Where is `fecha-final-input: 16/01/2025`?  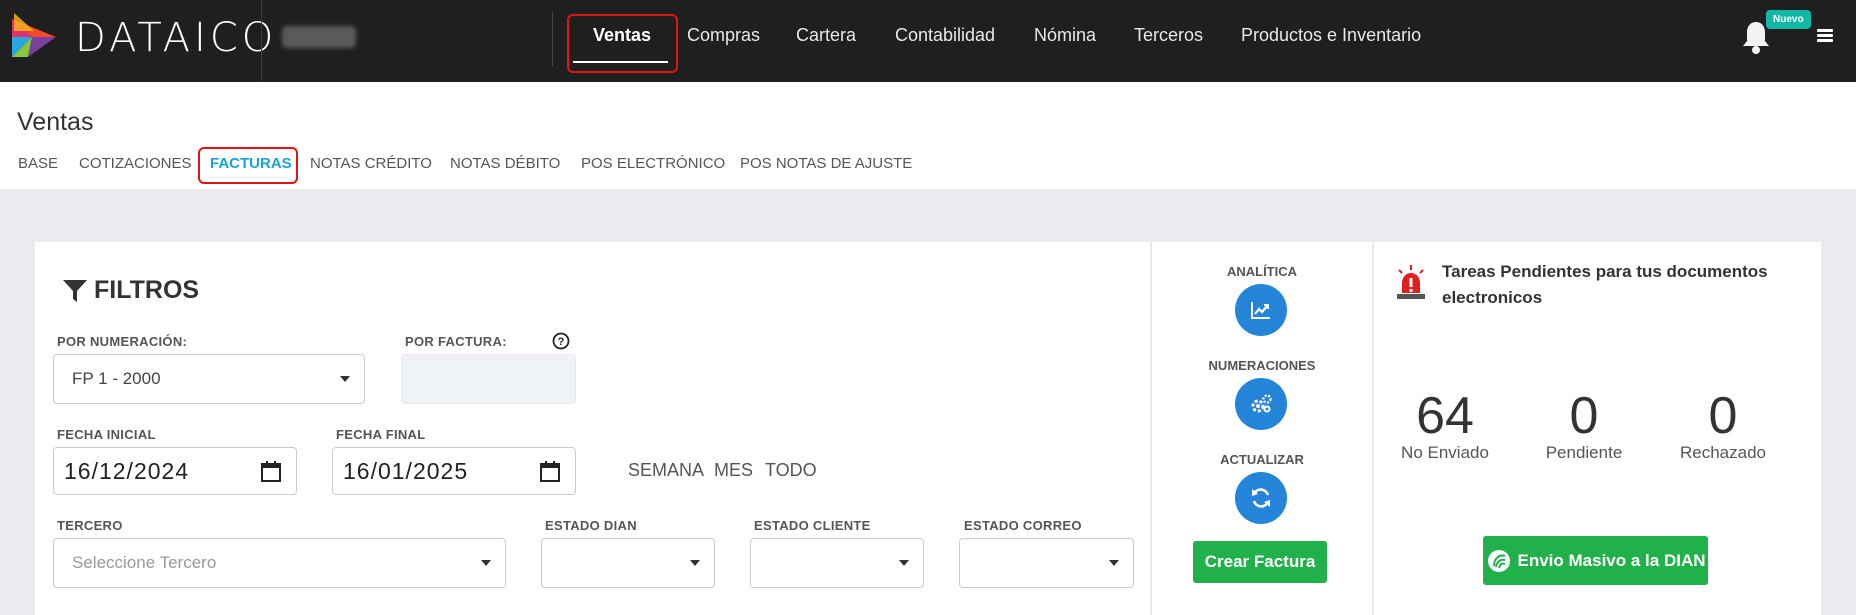
fecha-final-input: 16/01/2025 is located at coordinates (454, 471).